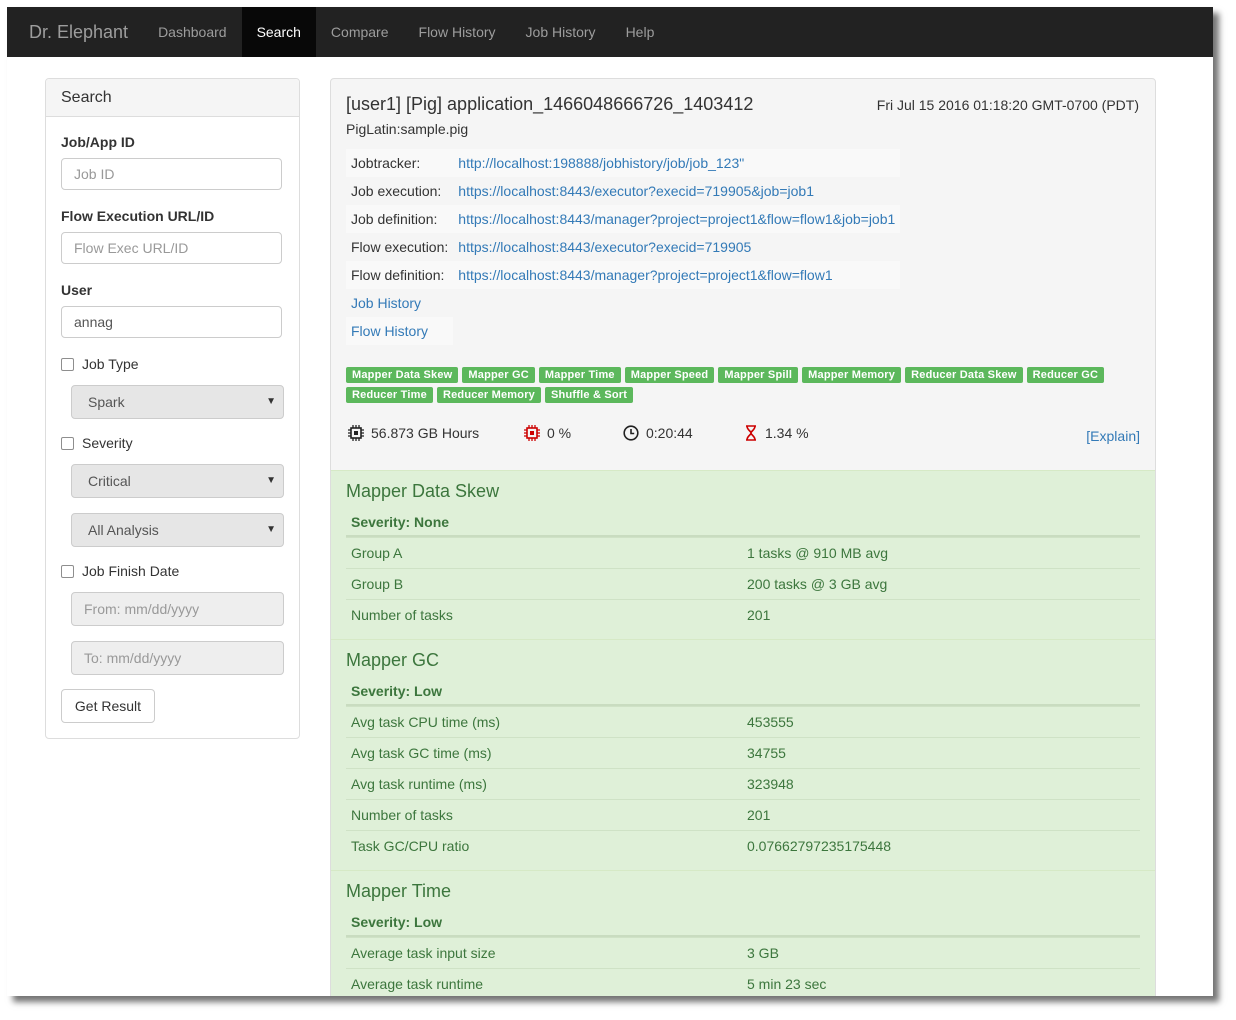  Describe the element at coordinates (278, 32) in the screenshot. I see `nav-search: Search` at that location.